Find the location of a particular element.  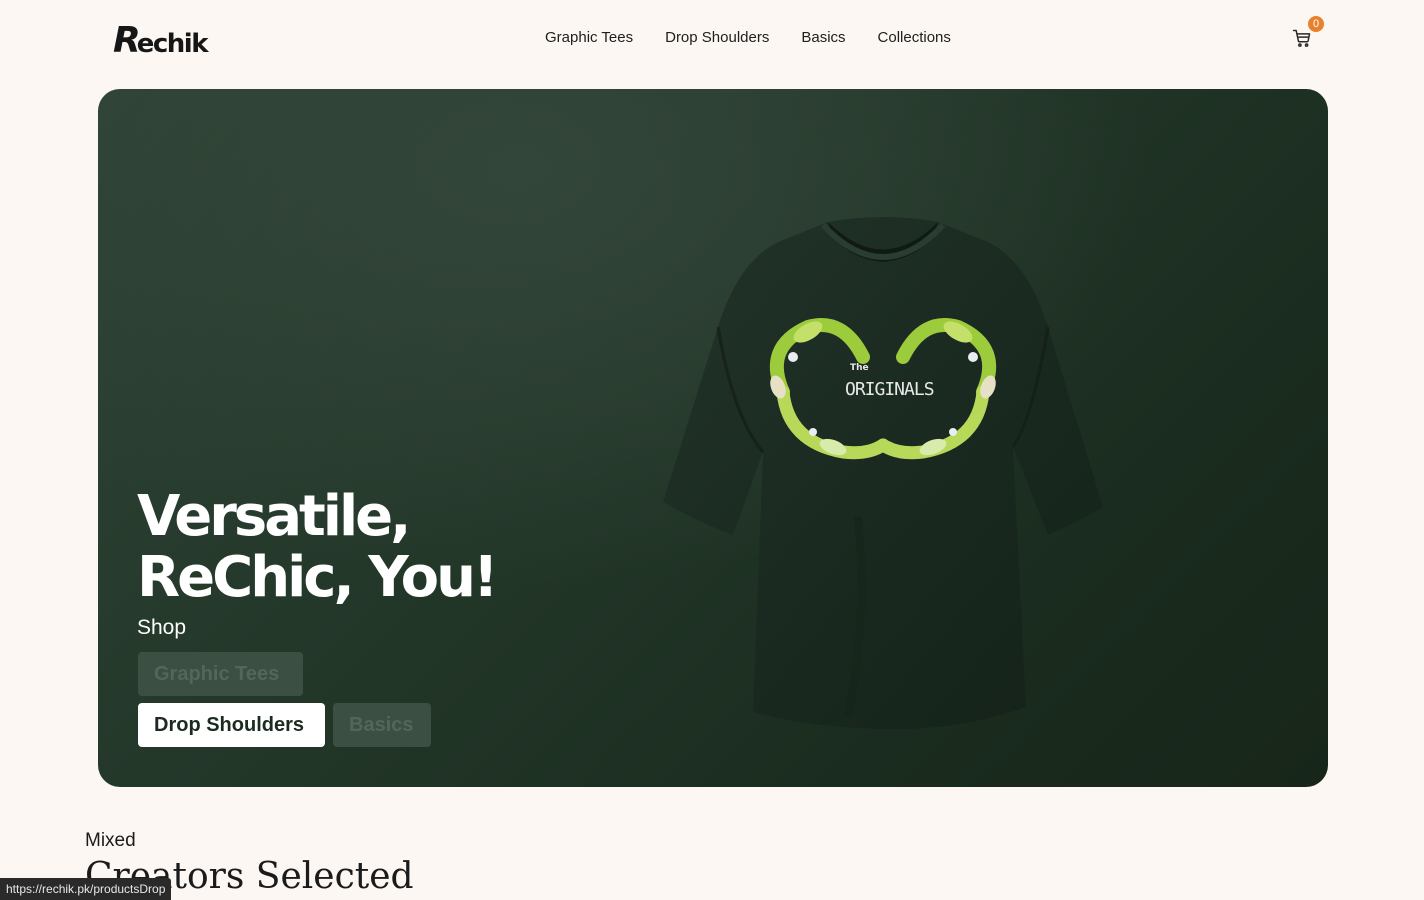

logo-initial: R is located at coordinates (127, 40).